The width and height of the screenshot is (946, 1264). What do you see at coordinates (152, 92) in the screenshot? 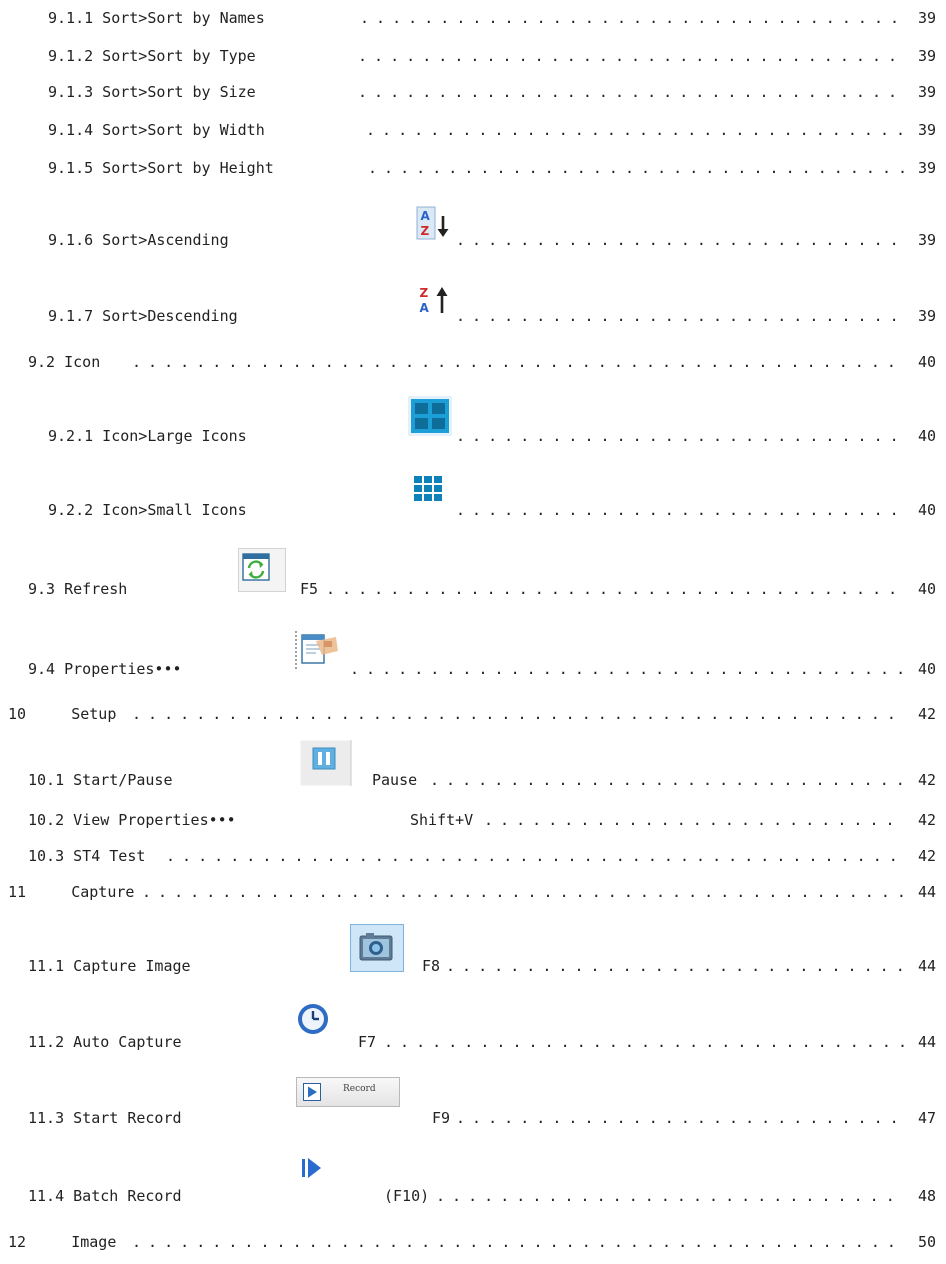
I see `toc-label: 9.1.3 Sort>Sort by Size` at bounding box center [152, 92].